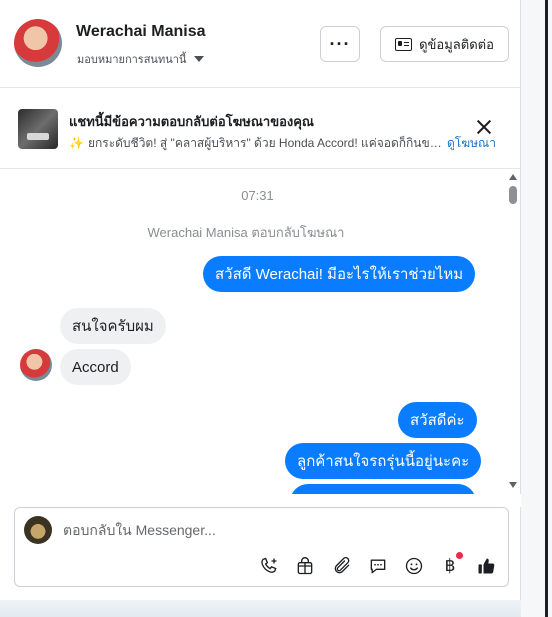 This screenshot has height=617, width=552. What do you see at coordinates (339, 274) in the screenshot?
I see `outgoing-message: สวัสดี Werachai! มีอะไรให้เราช่วยไหม` at bounding box center [339, 274].